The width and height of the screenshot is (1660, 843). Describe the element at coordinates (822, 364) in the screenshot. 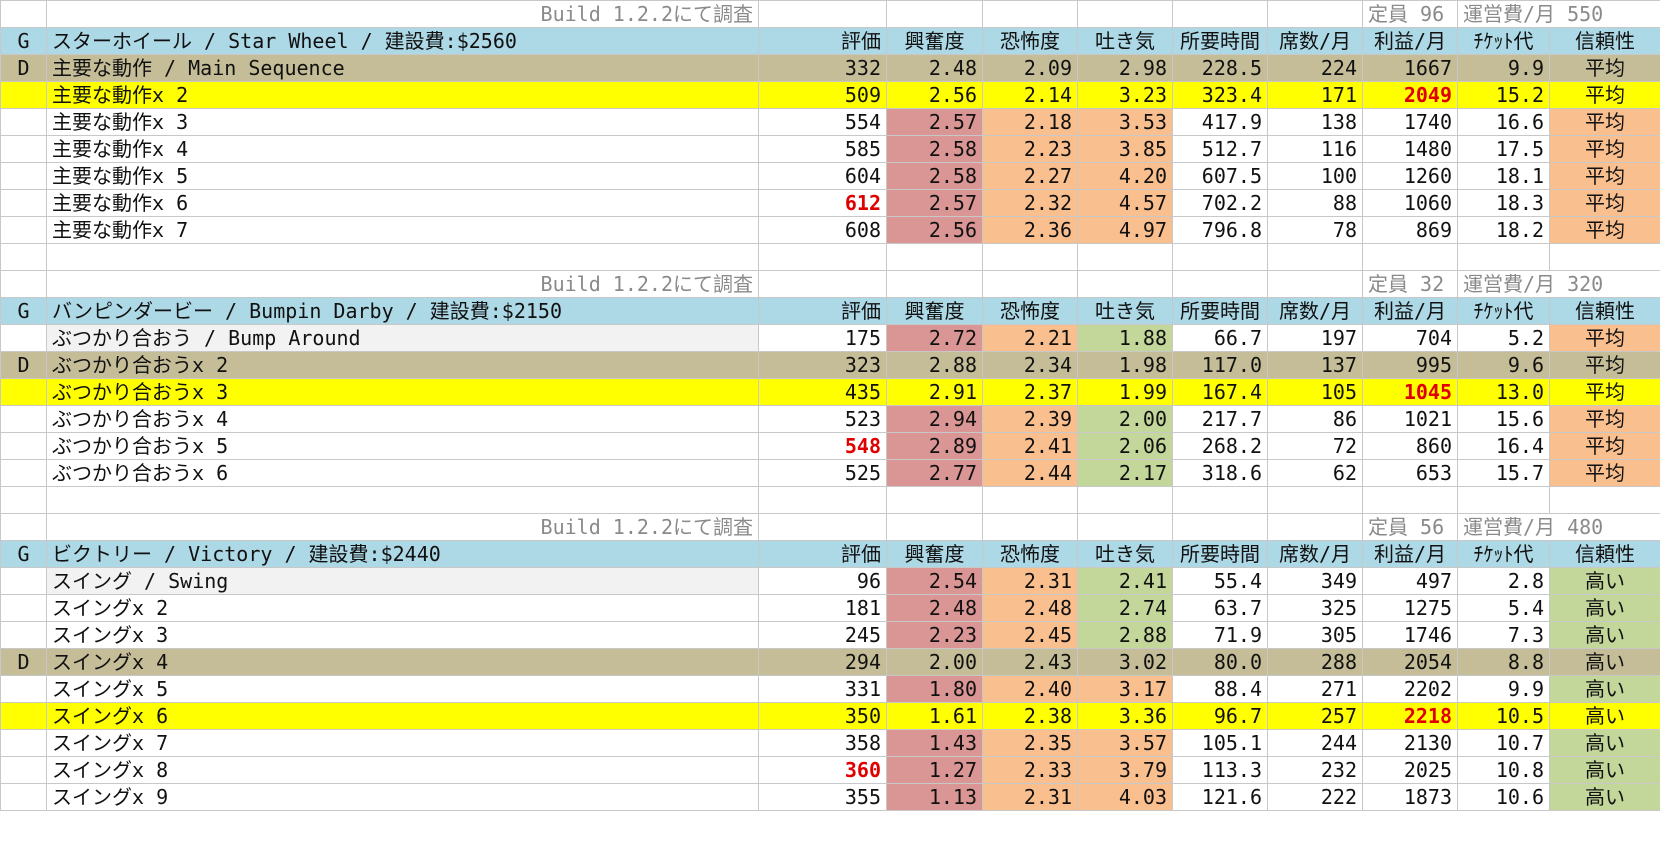

I see `cell-rating: 323` at that location.